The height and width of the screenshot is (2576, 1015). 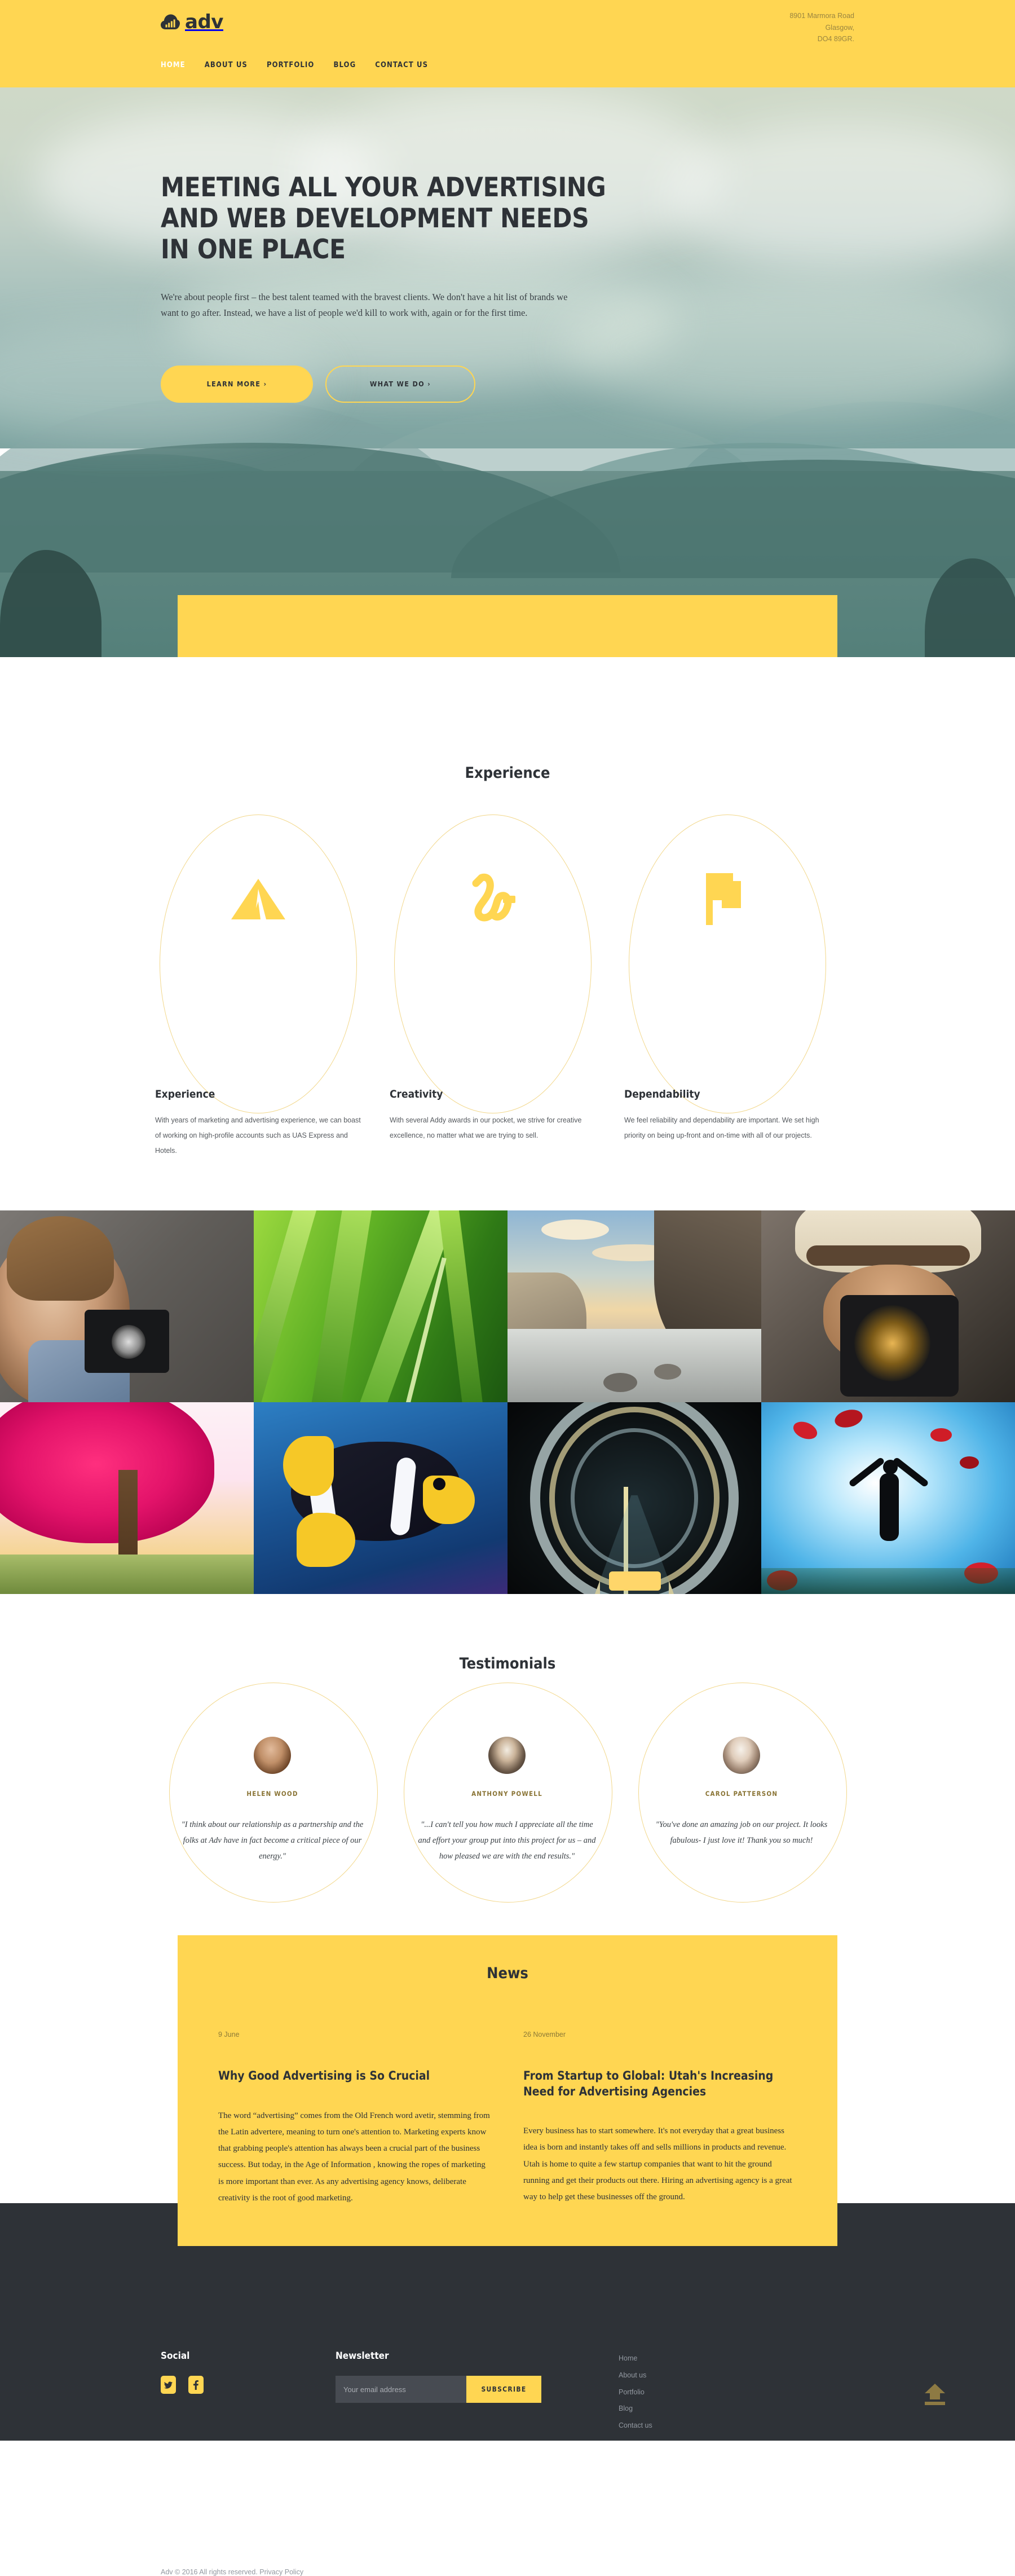 What do you see at coordinates (182, 2372) in the screenshot?
I see `footer-social-column: Social` at bounding box center [182, 2372].